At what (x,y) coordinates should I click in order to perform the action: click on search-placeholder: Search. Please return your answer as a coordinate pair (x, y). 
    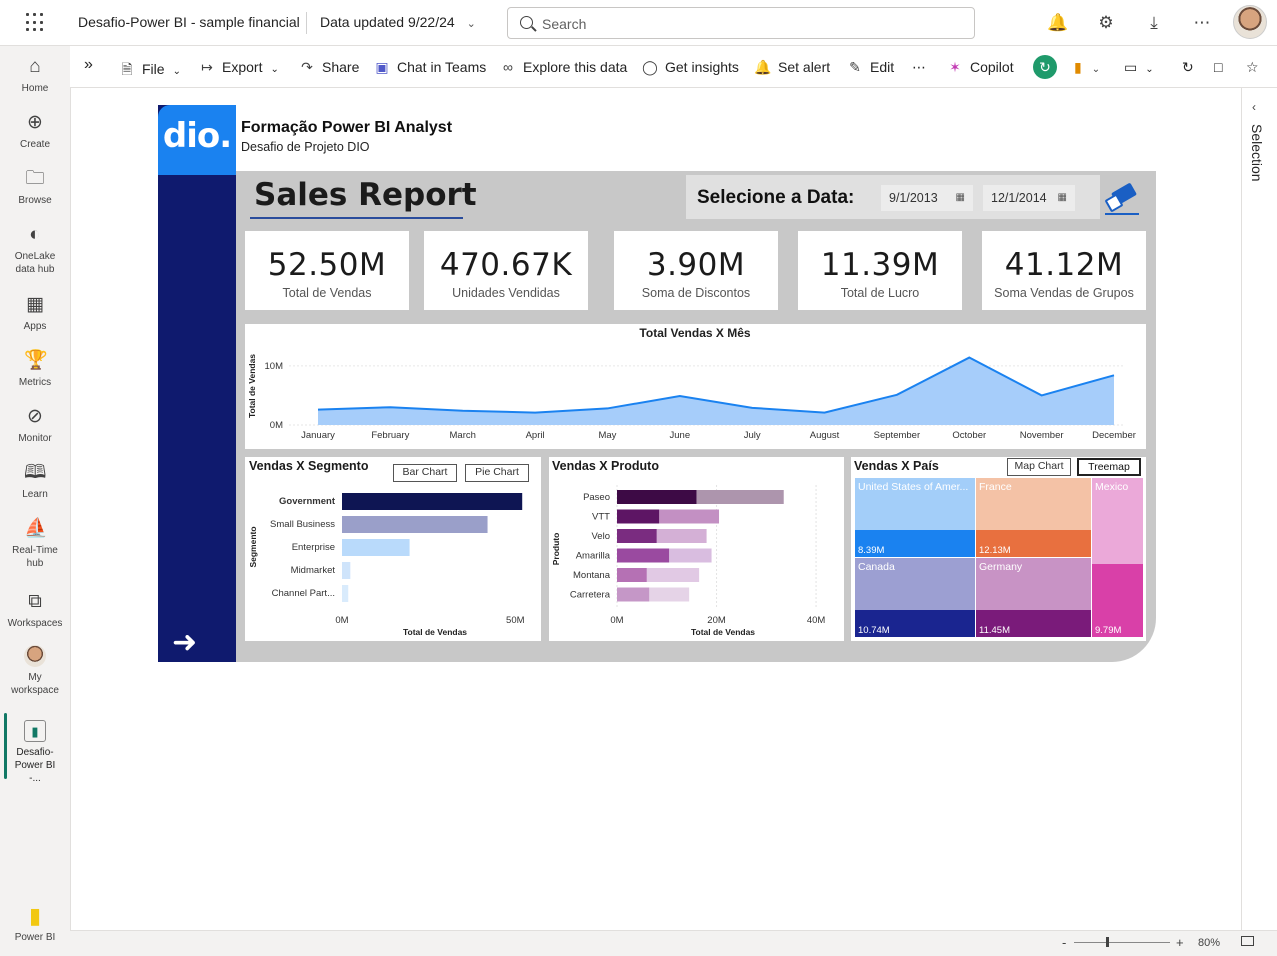
    Looking at the image, I should click on (564, 24).